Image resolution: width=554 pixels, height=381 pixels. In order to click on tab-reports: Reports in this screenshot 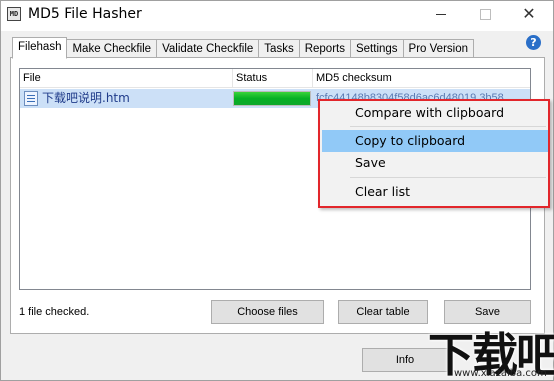, I will do `click(324, 48)`.